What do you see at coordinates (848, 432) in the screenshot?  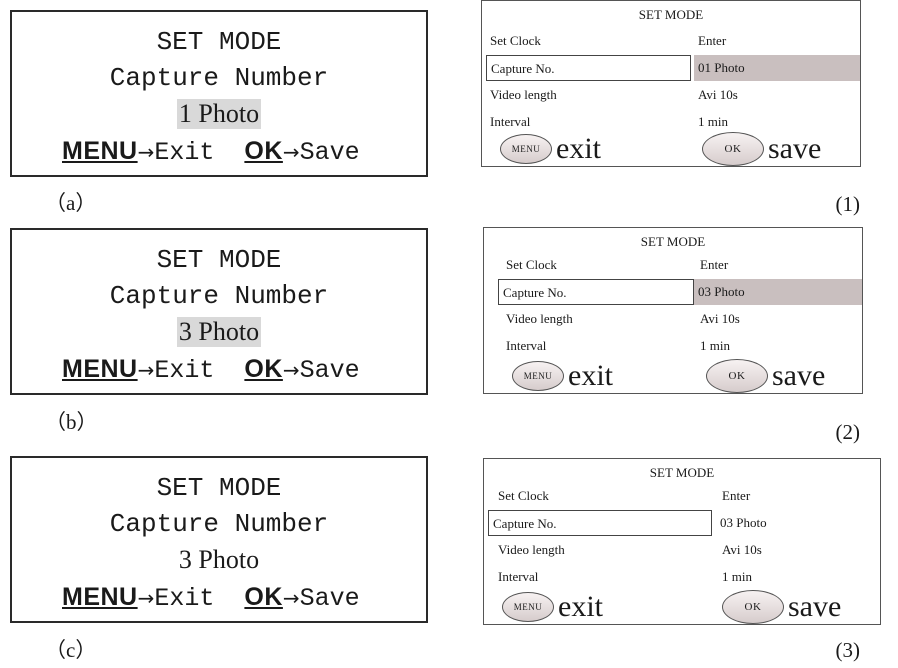 I see `caption-2: (2)` at bounding box center [848, 432].